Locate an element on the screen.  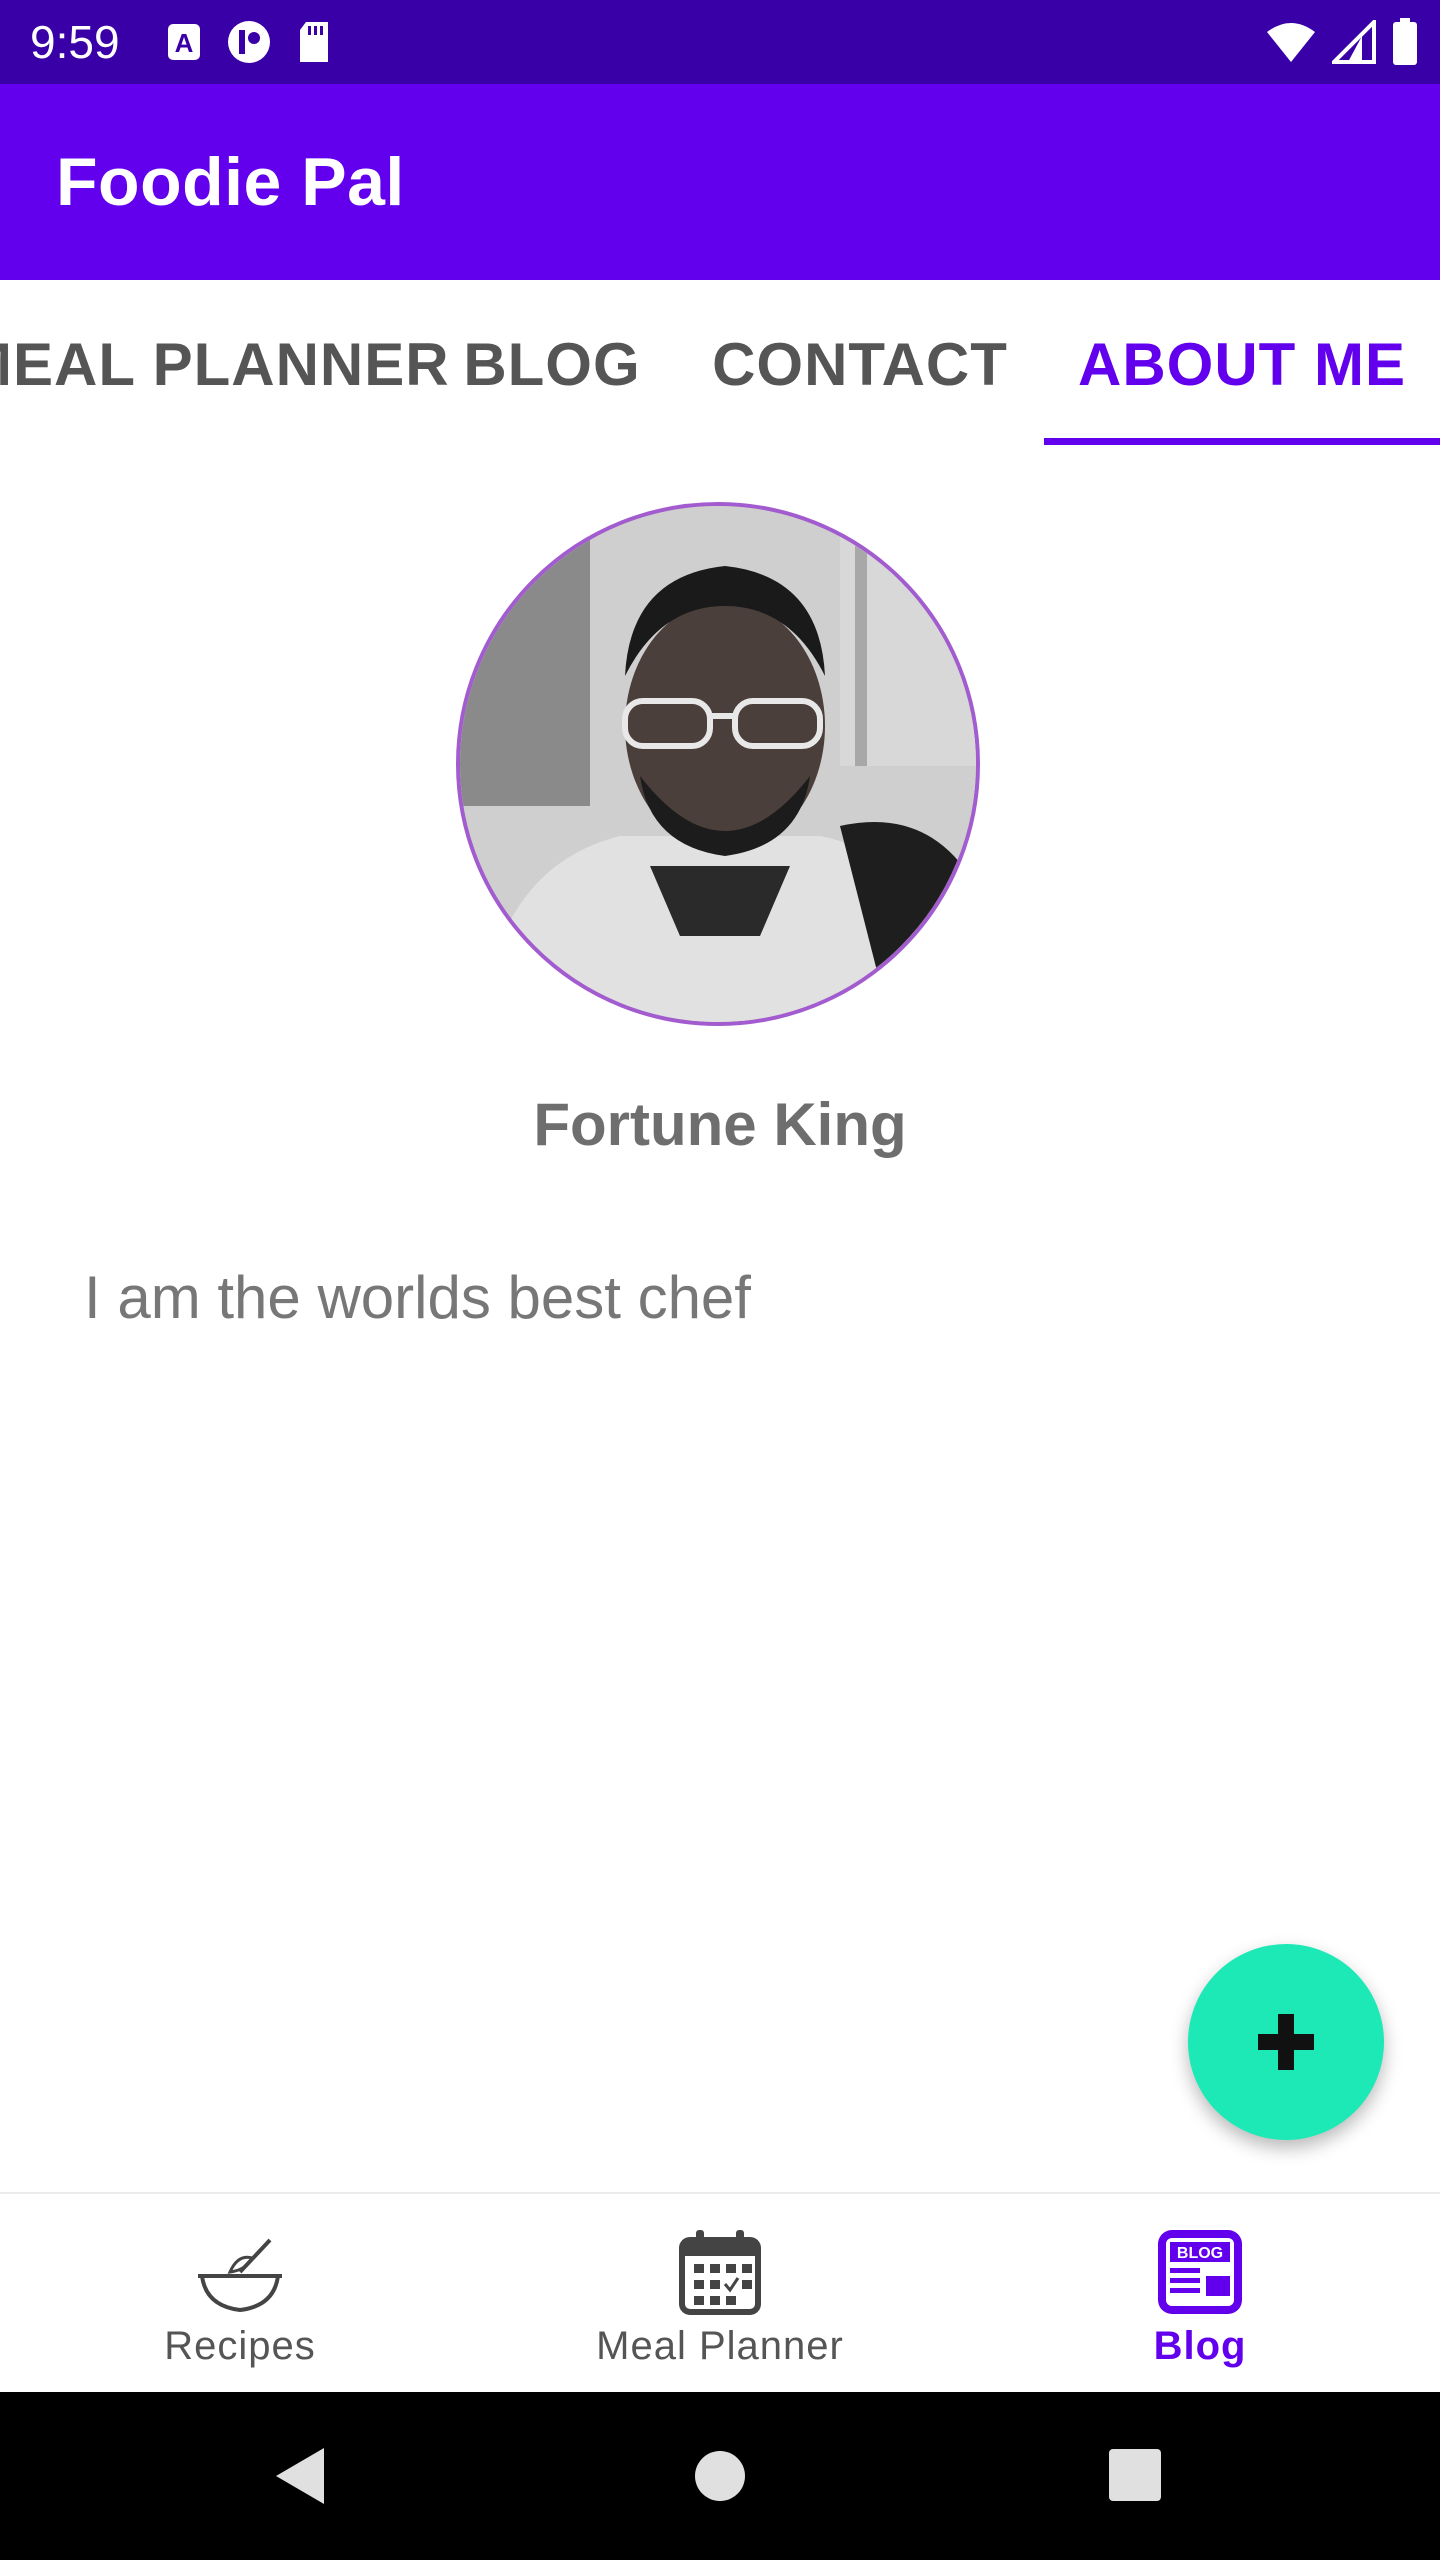
mixing-bowl-icon is located at coordinates (240, 2275).